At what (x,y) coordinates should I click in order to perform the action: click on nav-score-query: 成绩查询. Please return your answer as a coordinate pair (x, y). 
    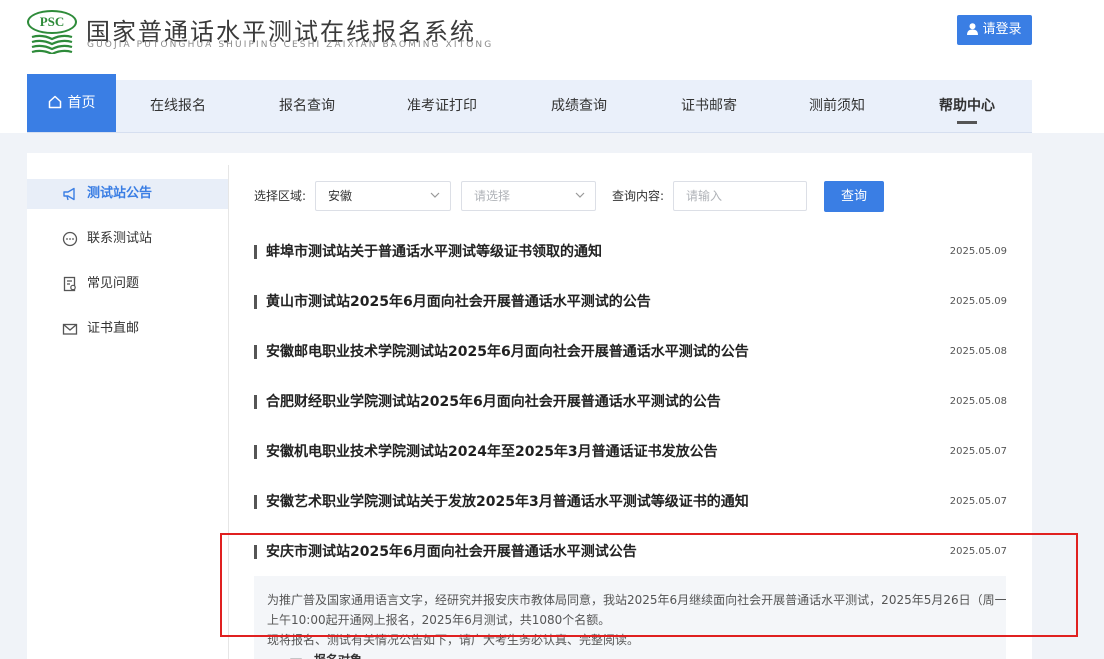
    Looking at the image, I should click on (579, 106).